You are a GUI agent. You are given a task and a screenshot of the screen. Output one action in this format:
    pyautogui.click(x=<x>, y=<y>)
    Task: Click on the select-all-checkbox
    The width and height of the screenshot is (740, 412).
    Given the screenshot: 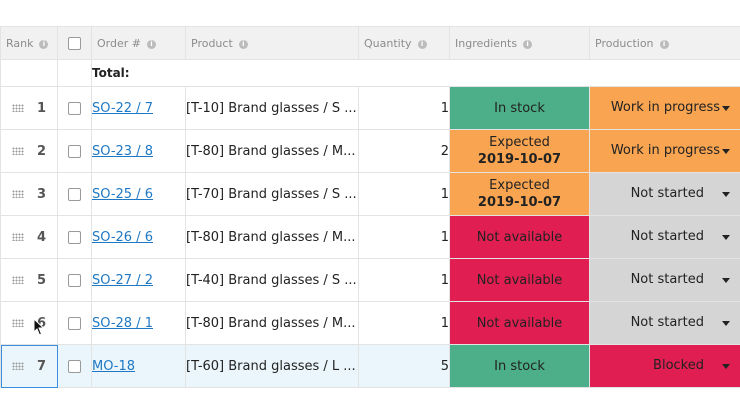 What is the action you would take?
    pyautogui.click(x=74, y=43)
    